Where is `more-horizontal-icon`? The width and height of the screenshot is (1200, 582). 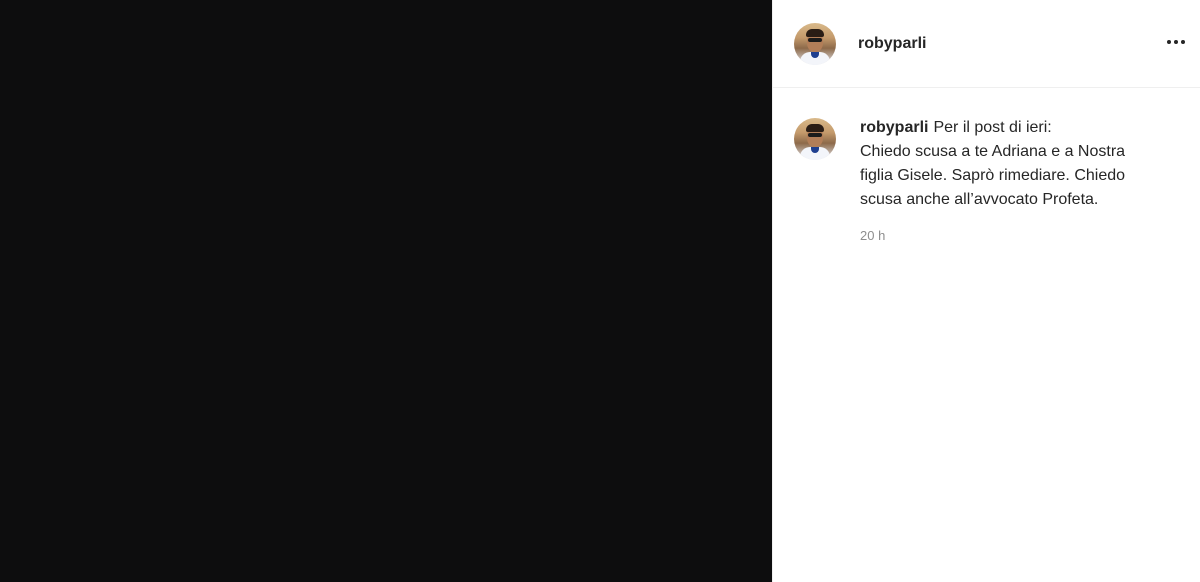 more-horizontal-icon is located at coordinates (1176, 42).